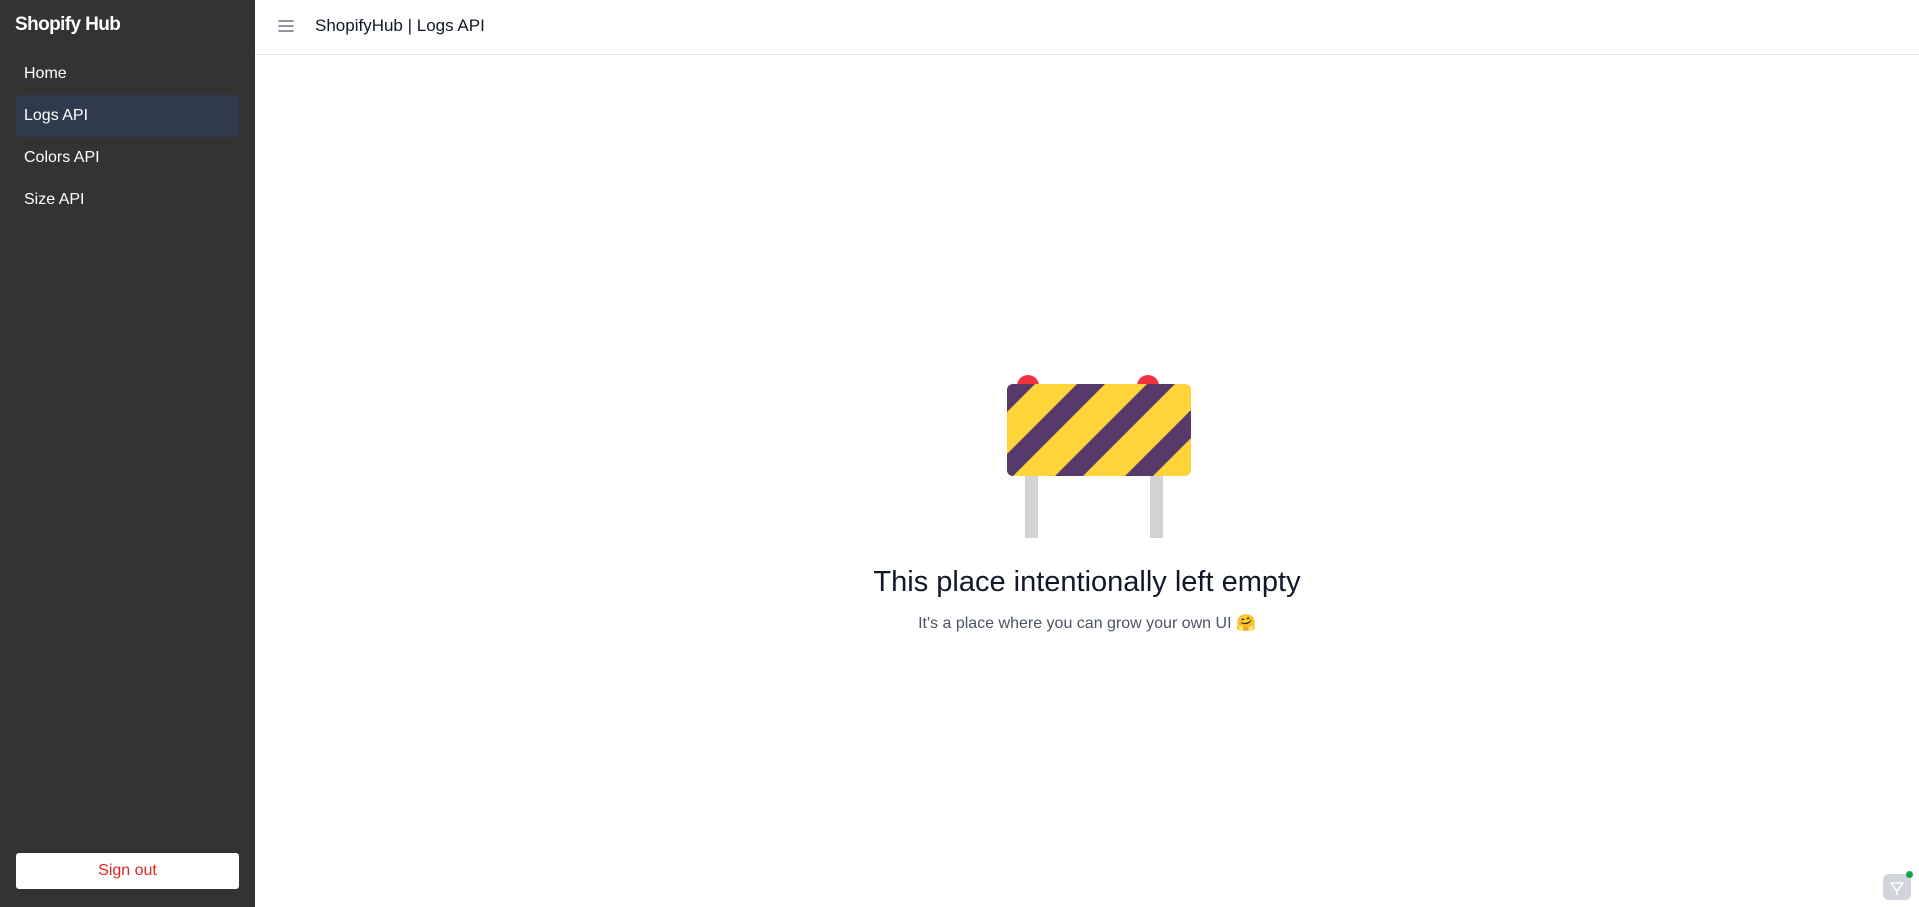 This screenshot has width=1919, height=907. I want to click on road-barrier-icon, so click(1095, 458).